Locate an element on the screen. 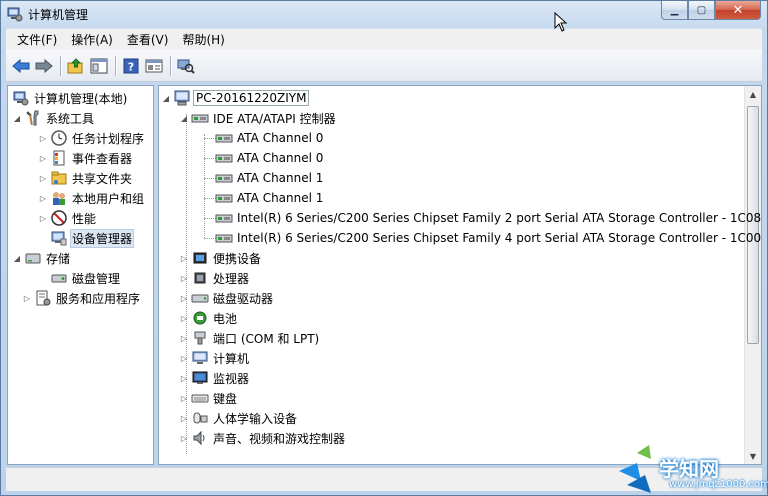  tree-item-label: ATA Channel 1 is located at coordinates (280, 178).